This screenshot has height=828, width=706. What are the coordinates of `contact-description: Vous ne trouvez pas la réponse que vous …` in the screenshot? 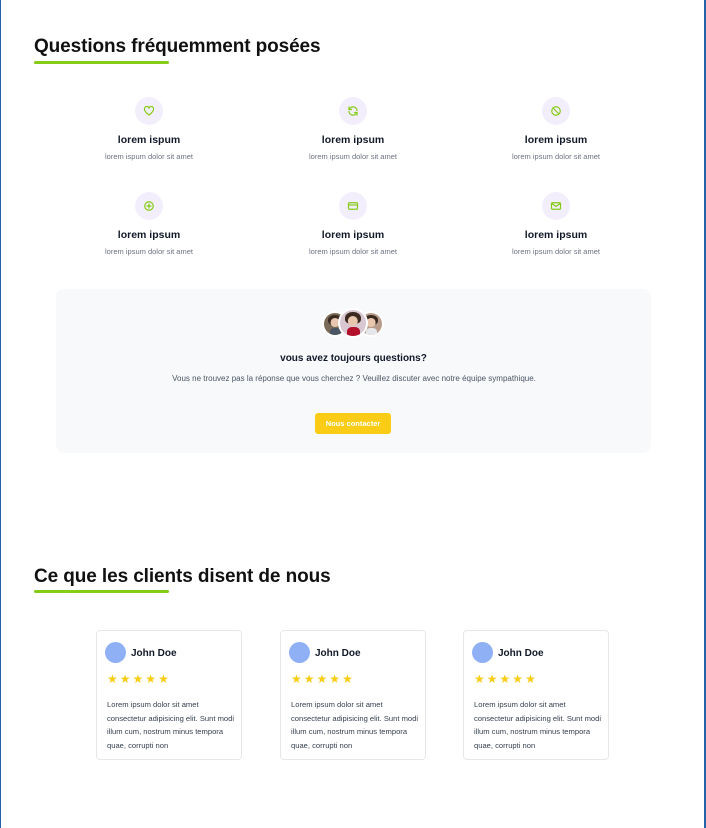 It's located at (354, 378).